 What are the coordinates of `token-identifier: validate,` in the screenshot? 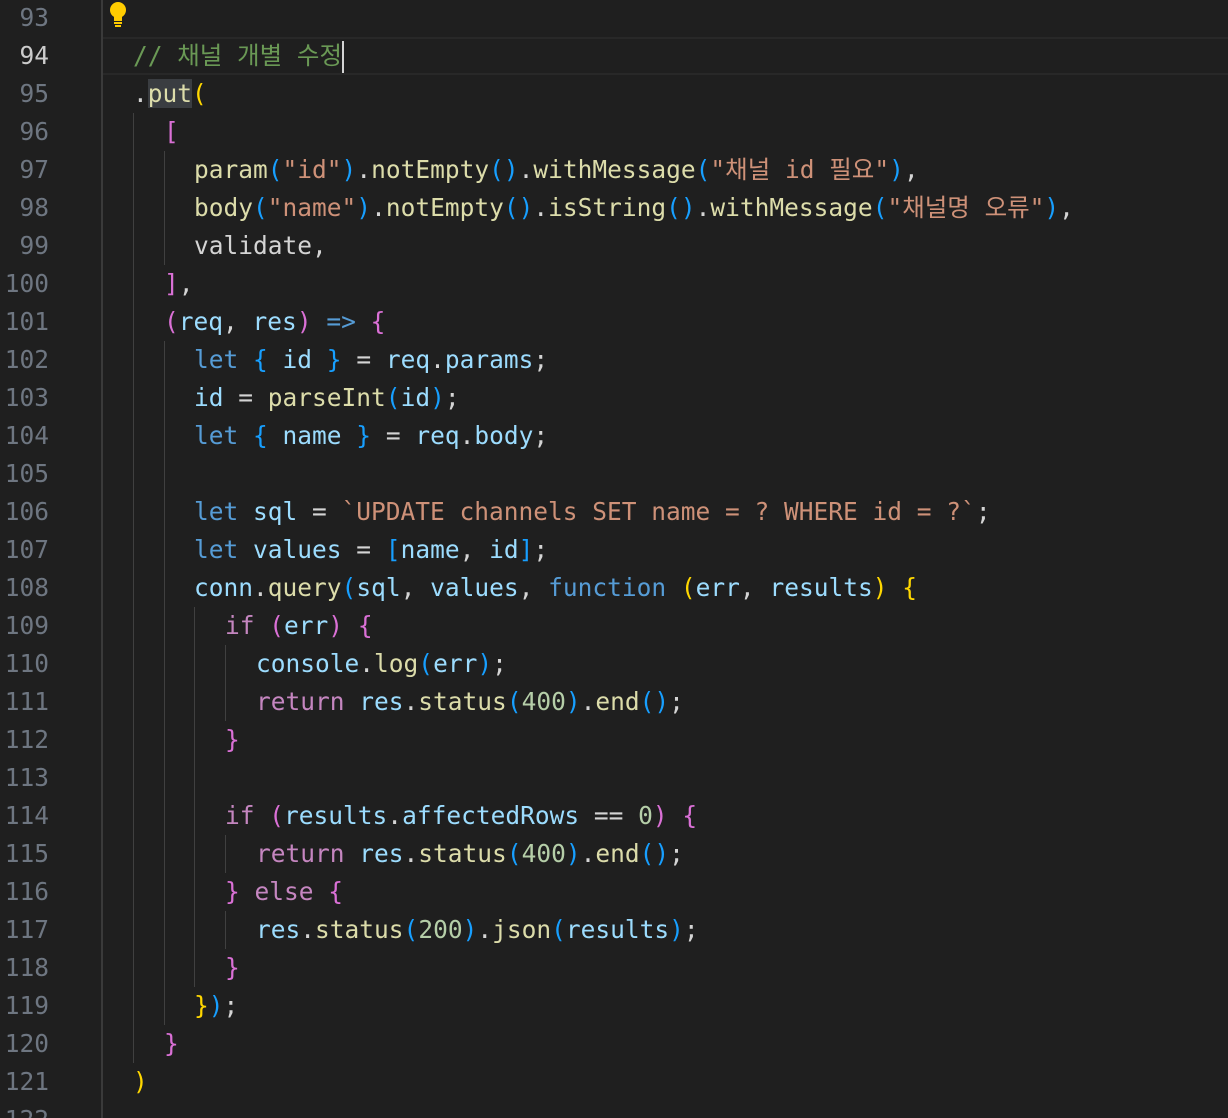 It's located at (260, 245).